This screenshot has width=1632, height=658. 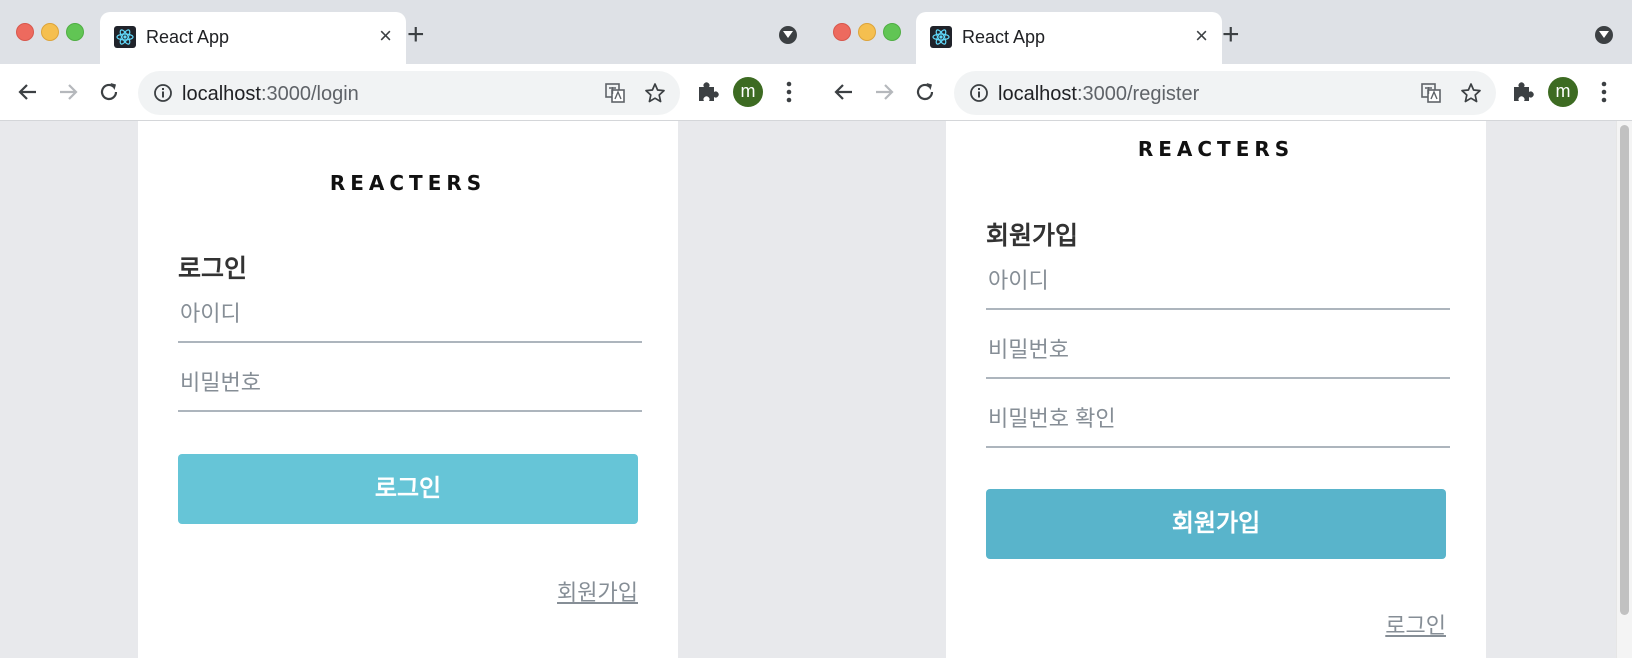 I want to click on register-button: 회원가입, so click(x=1216, y=524).